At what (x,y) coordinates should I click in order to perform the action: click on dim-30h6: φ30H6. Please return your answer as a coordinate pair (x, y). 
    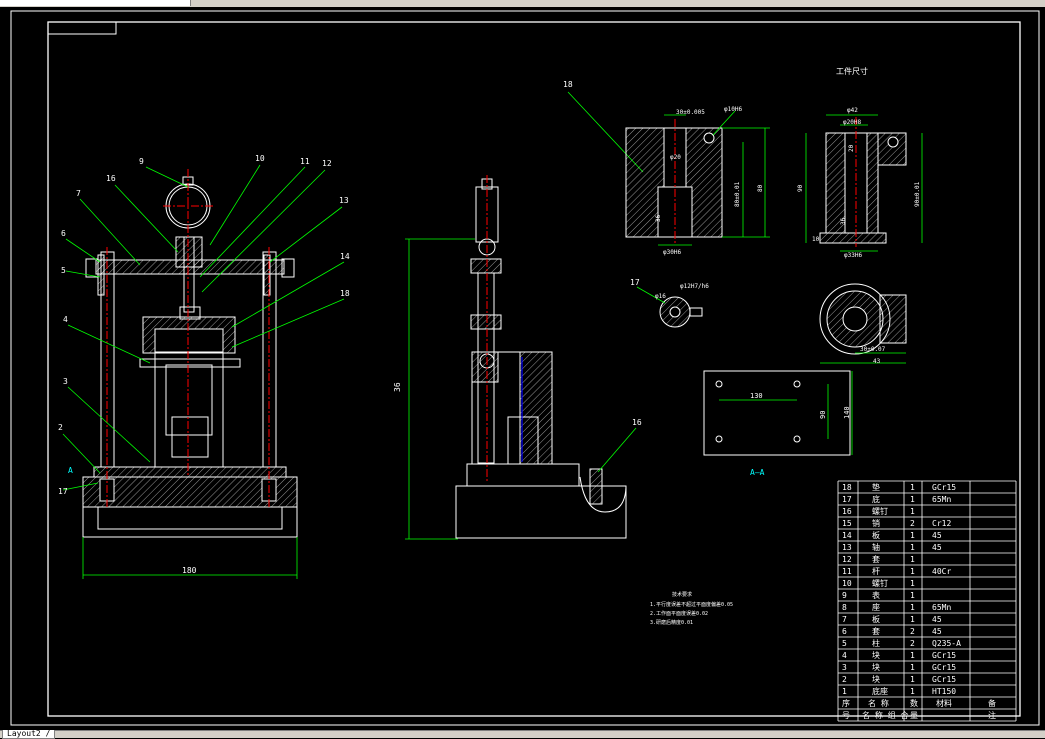
    Looking at the image, I should click on (672, 252).